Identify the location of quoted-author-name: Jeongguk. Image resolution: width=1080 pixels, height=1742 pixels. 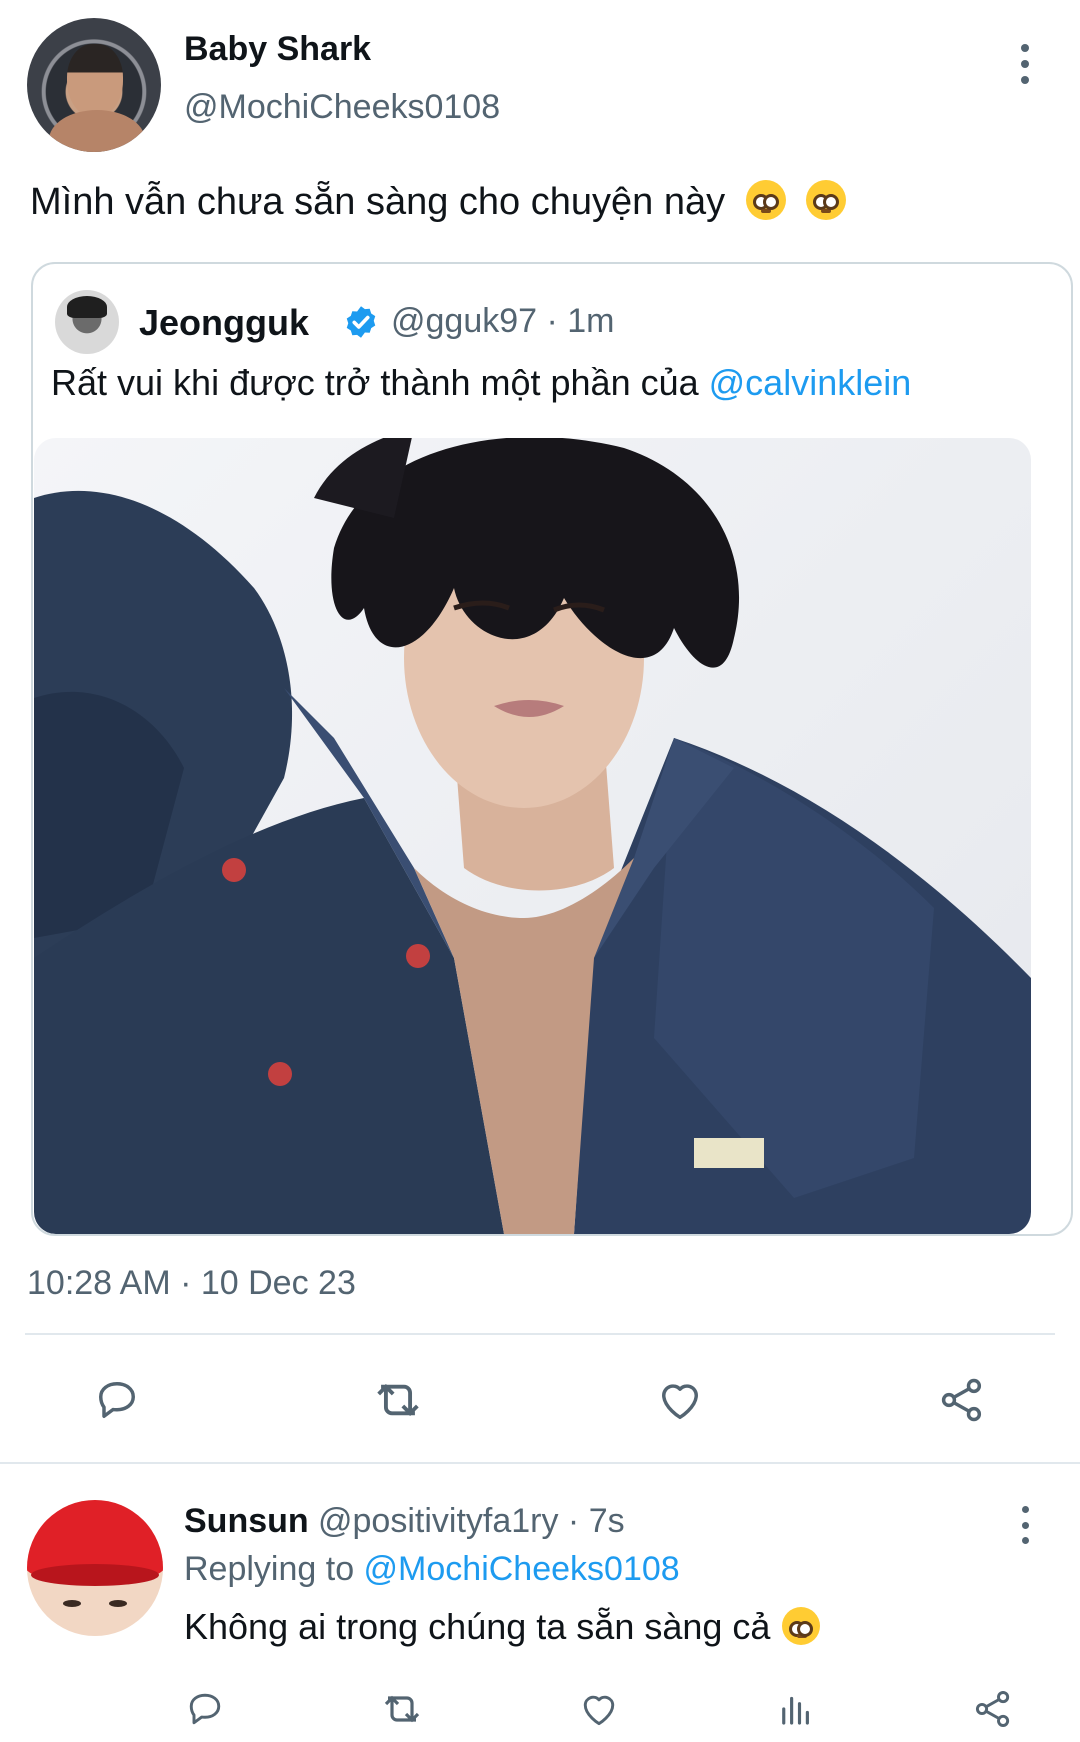
(224, 322).